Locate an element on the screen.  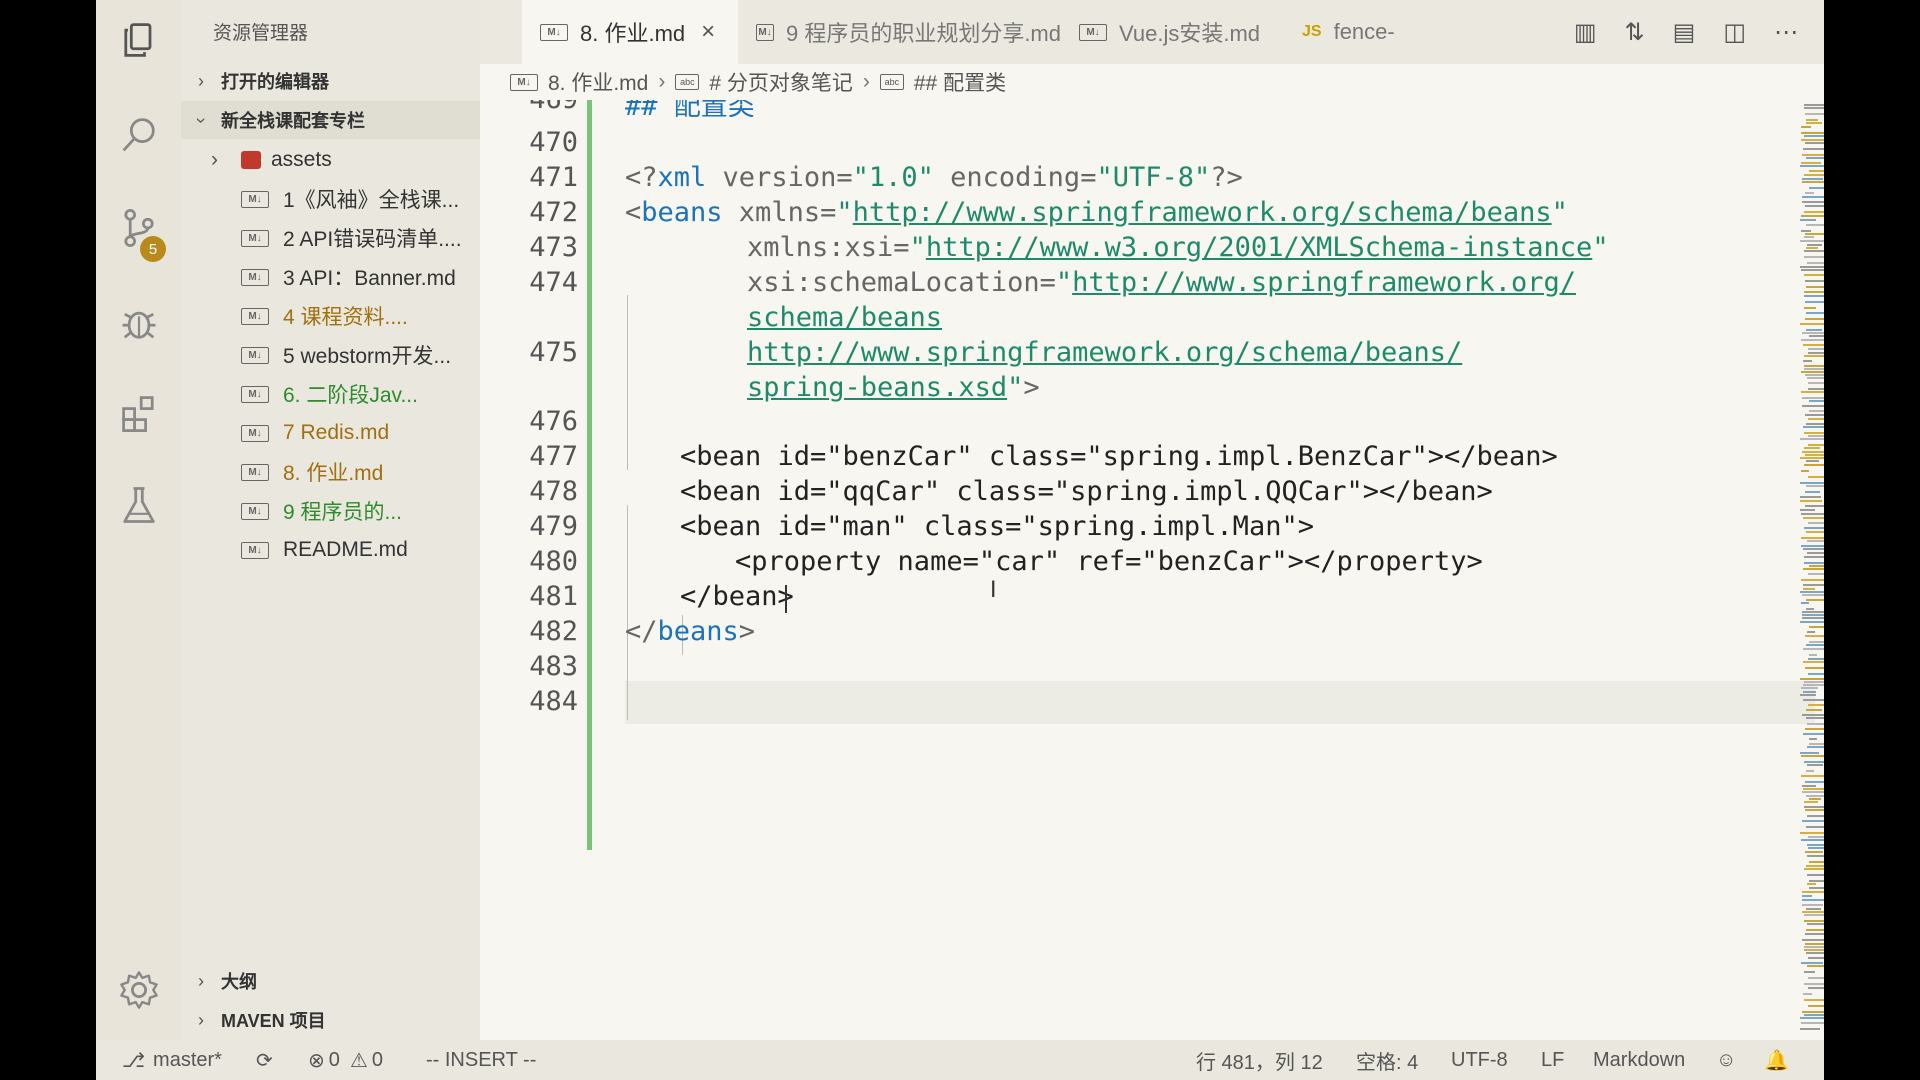
line-number: 476 is located at coordinates (553, 421).